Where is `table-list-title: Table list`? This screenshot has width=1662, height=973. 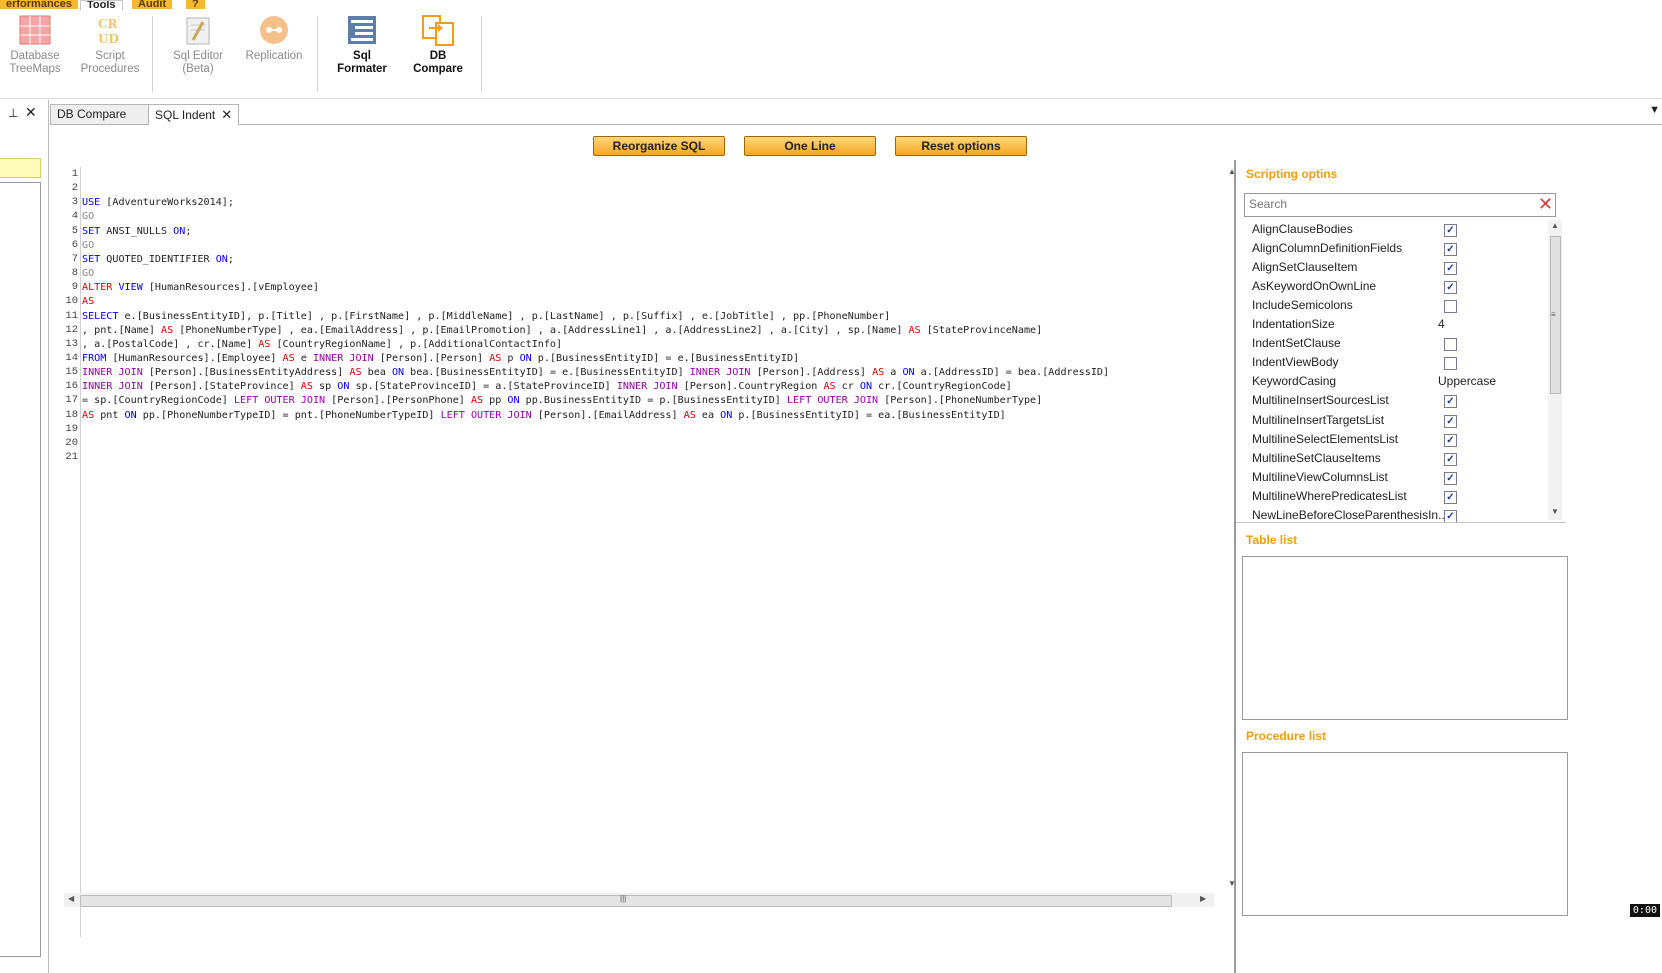 table-list-title: Table list is located at coordinates (1272, 540).